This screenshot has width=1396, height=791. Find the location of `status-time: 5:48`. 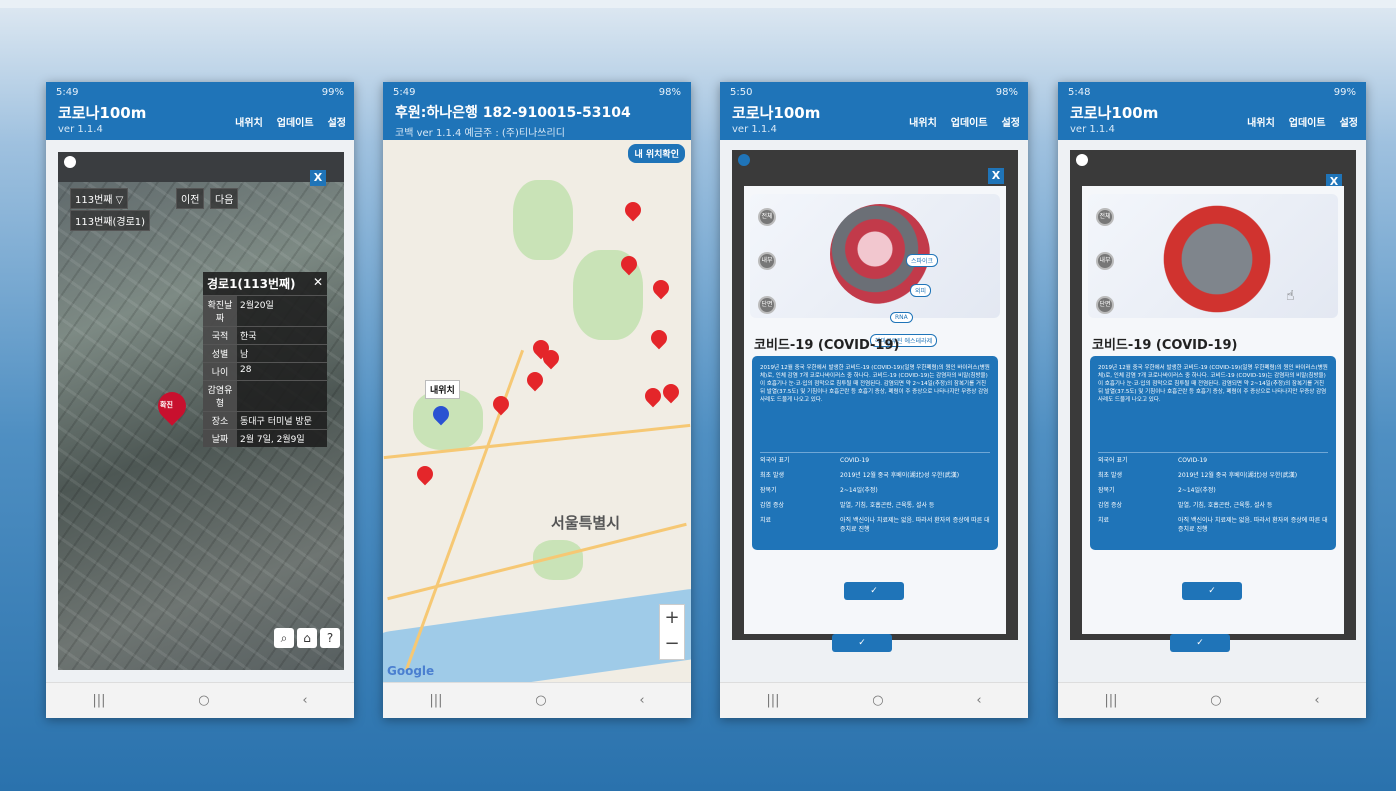

status-time: 5:48 is located at coordinates (1079, 92).